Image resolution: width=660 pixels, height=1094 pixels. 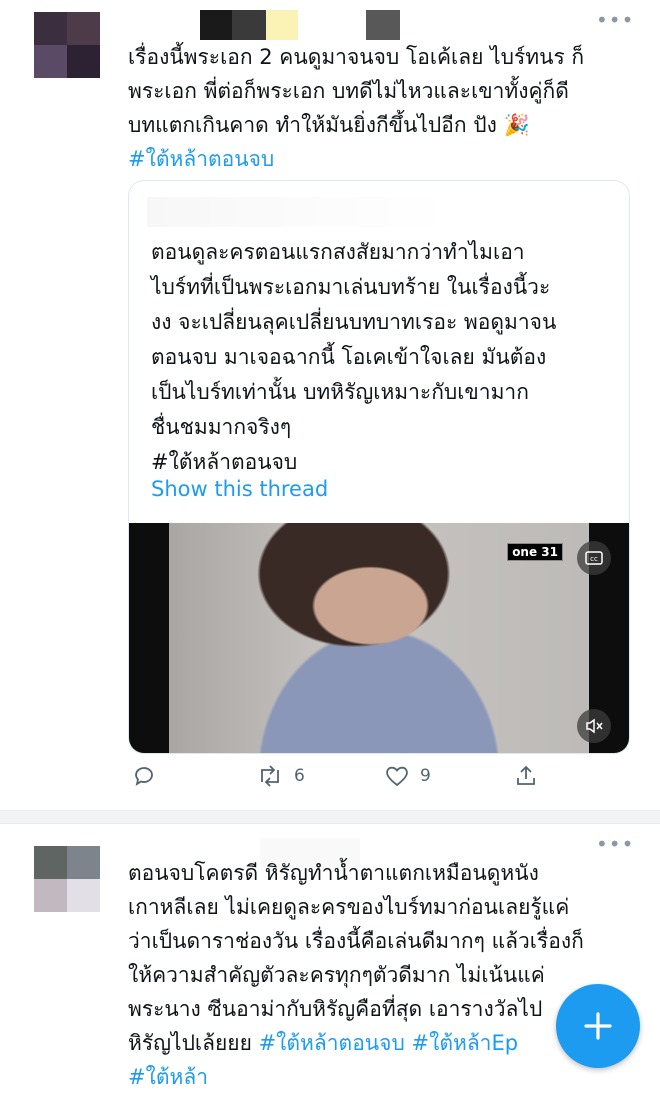 I want to click on show-thread-link: Show this thread, so click(x=239, y=489).